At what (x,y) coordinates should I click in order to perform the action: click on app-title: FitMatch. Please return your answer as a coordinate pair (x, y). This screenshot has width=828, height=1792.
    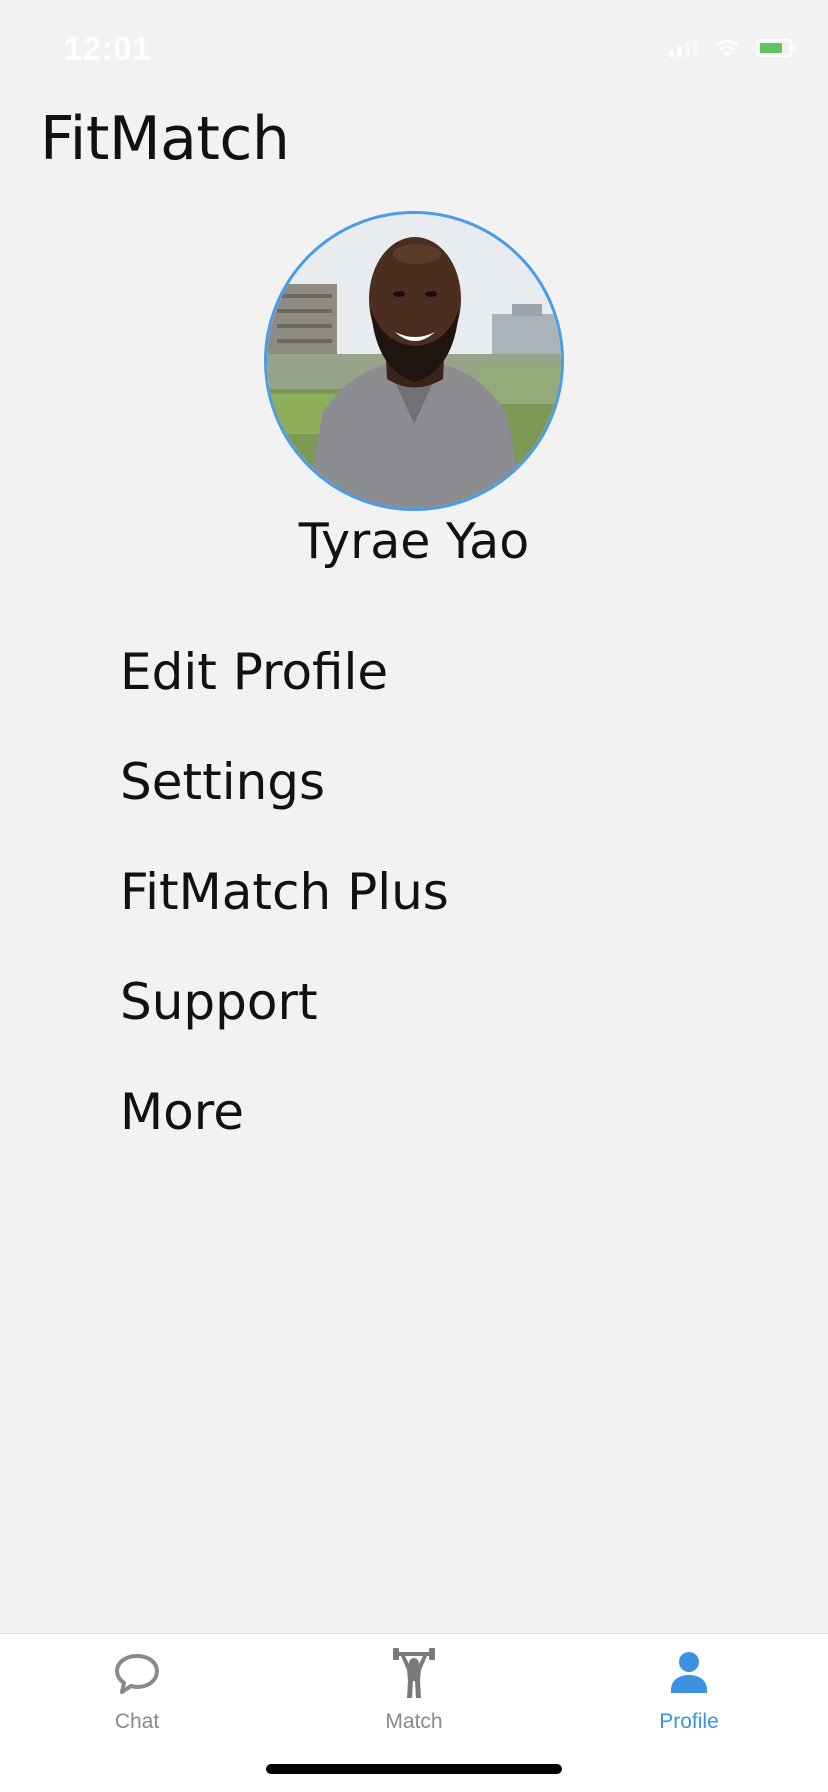
    Looking at the image, I should click on (165, 139).